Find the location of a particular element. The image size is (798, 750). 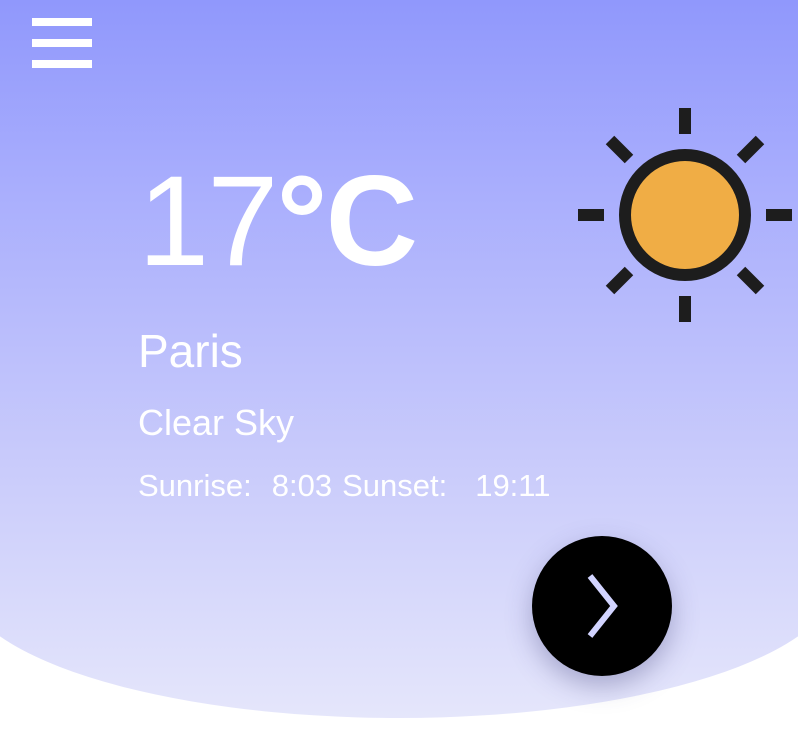

hamburger-menu-icon is located at coordinates (62, 43).